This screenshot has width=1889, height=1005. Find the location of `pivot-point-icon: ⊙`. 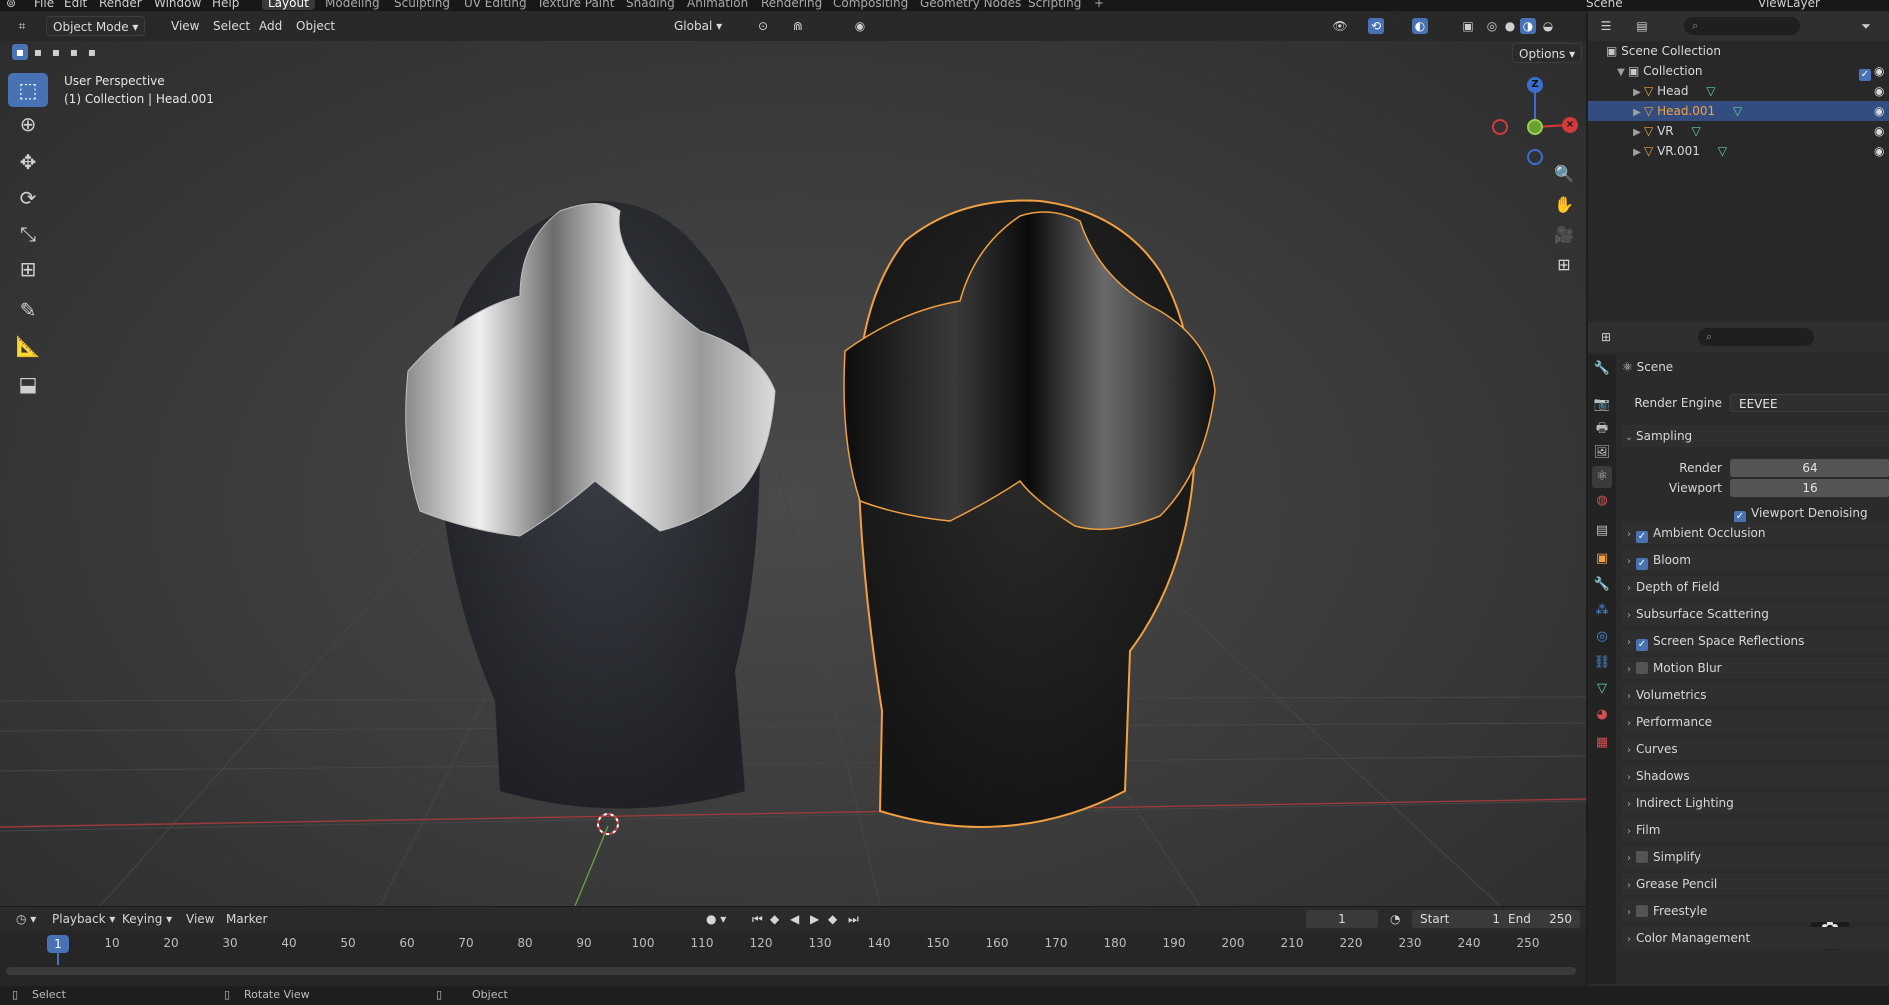

pivot-point-icon: ⊙ is located at coordinates (763, 26).